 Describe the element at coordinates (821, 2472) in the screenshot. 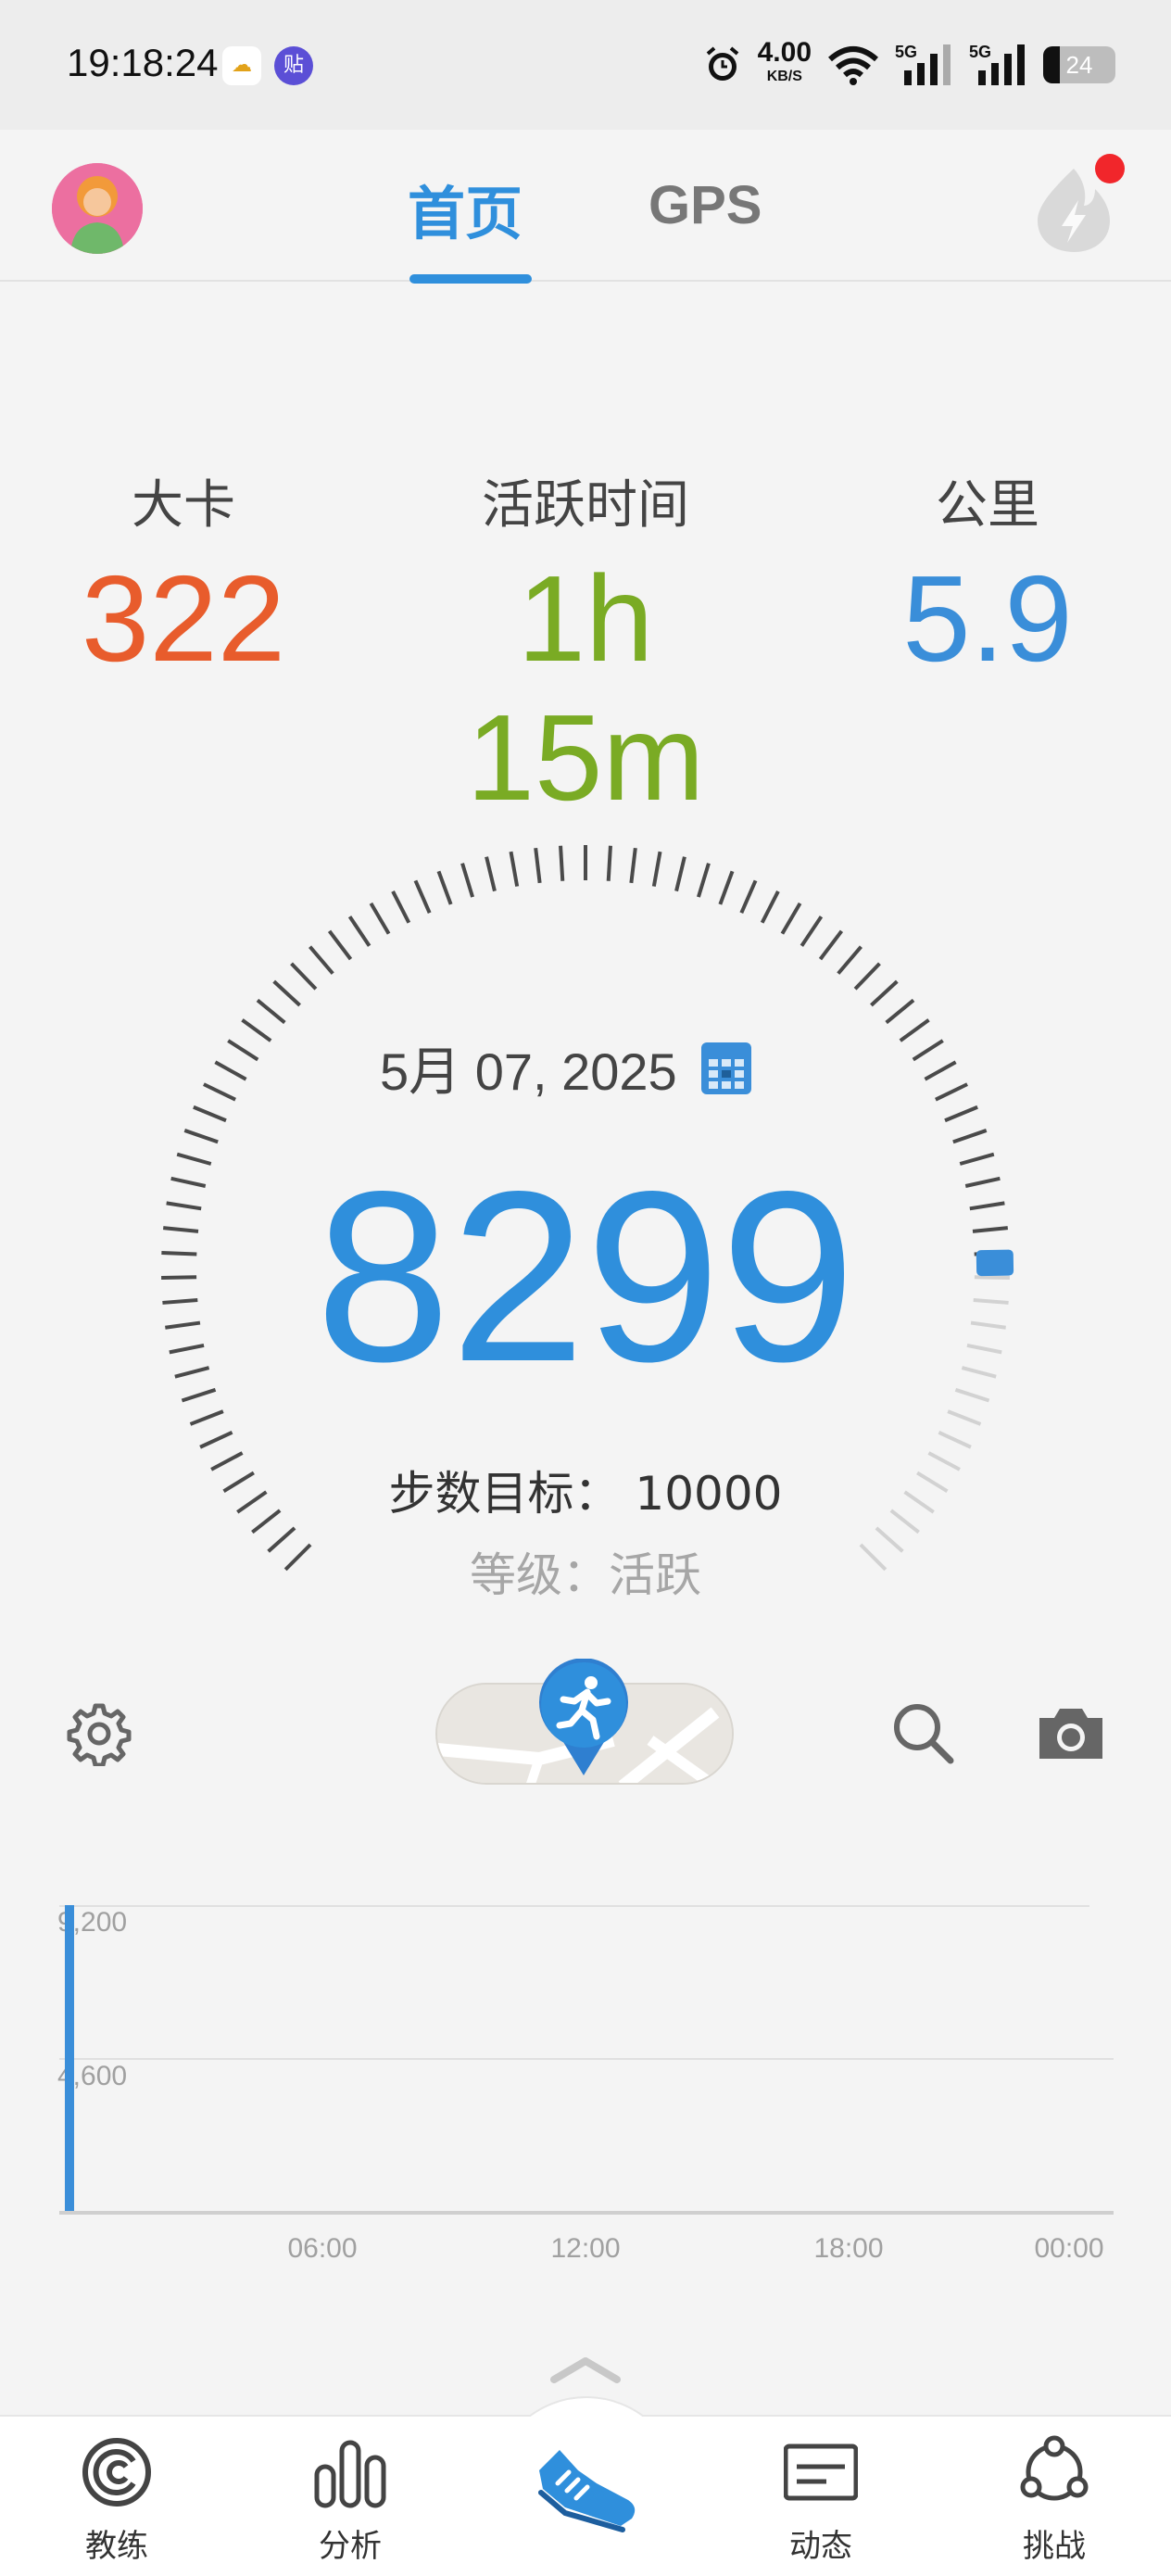

I see `feed-icon` at that location.